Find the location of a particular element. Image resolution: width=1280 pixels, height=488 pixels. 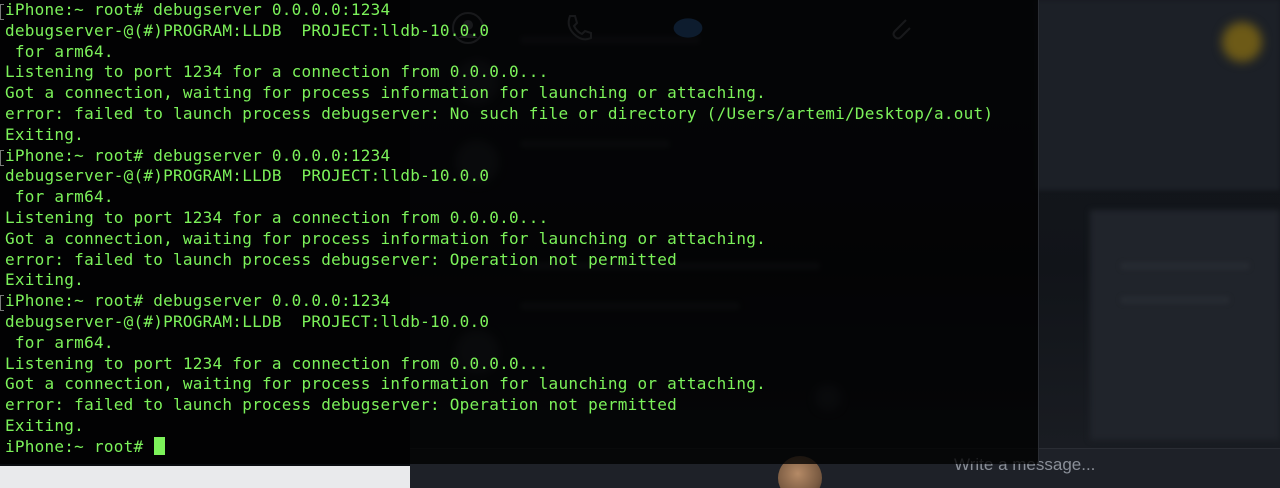

background-panel is located at coordinates (1185, 325).